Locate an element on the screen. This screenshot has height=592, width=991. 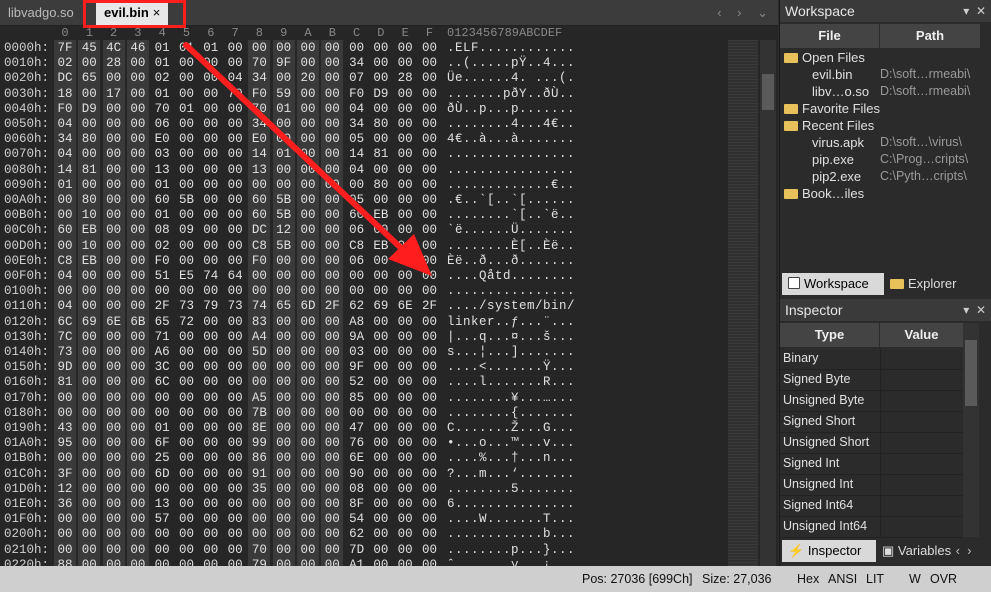
inspector-row: Signed Int is located at coordinates (871, 464).